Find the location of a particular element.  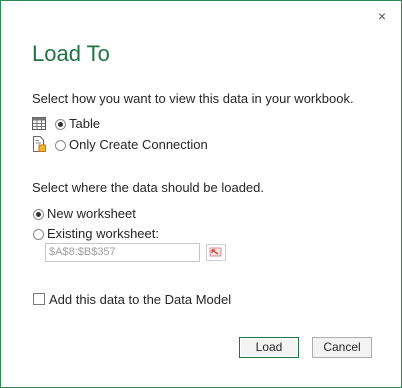

view-connection-label: Only Create Connection is located at coordinates (138, 144).